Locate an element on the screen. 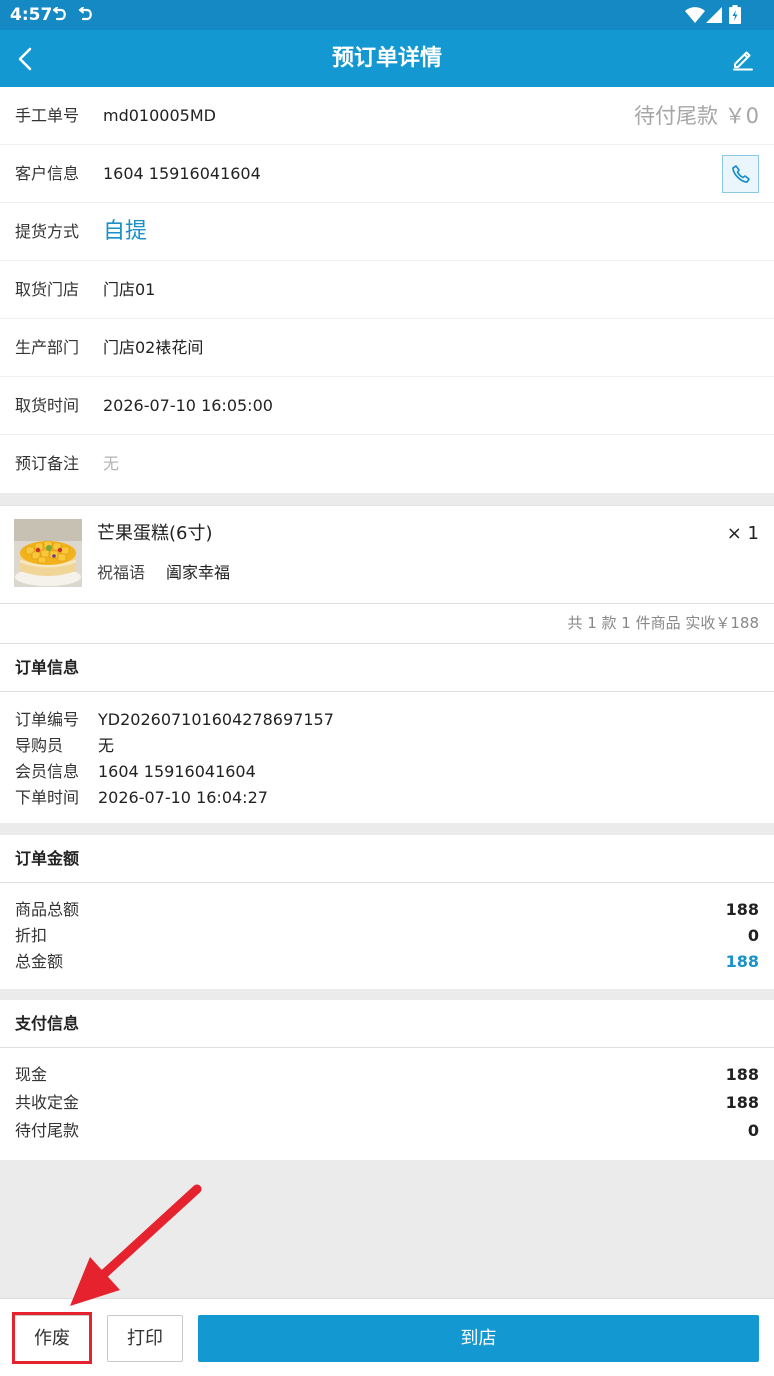  section-header: 支付信息 is located at coordinates (387, 1024).